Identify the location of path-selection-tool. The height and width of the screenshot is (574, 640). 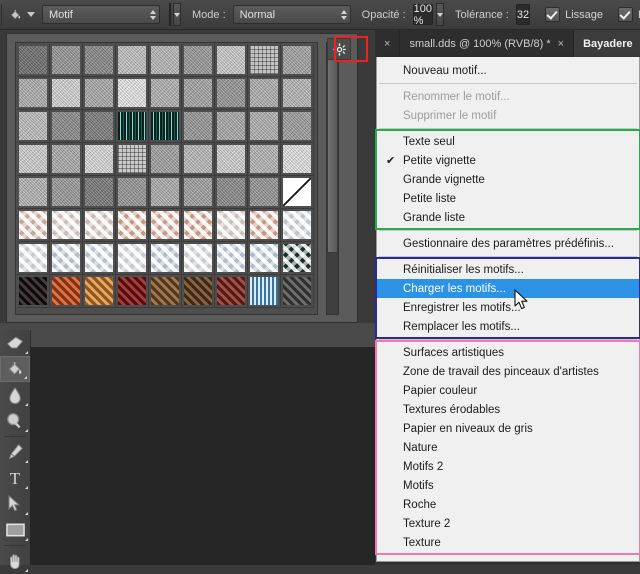
(15, 504).